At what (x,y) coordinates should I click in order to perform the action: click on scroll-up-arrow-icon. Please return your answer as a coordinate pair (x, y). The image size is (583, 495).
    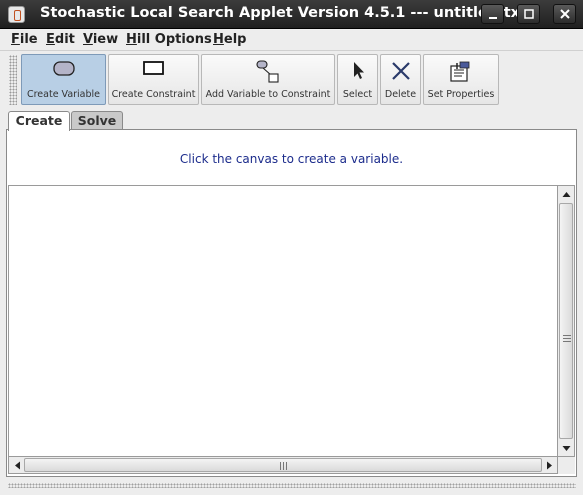
    Looking at the image, I should click on (566, 194).